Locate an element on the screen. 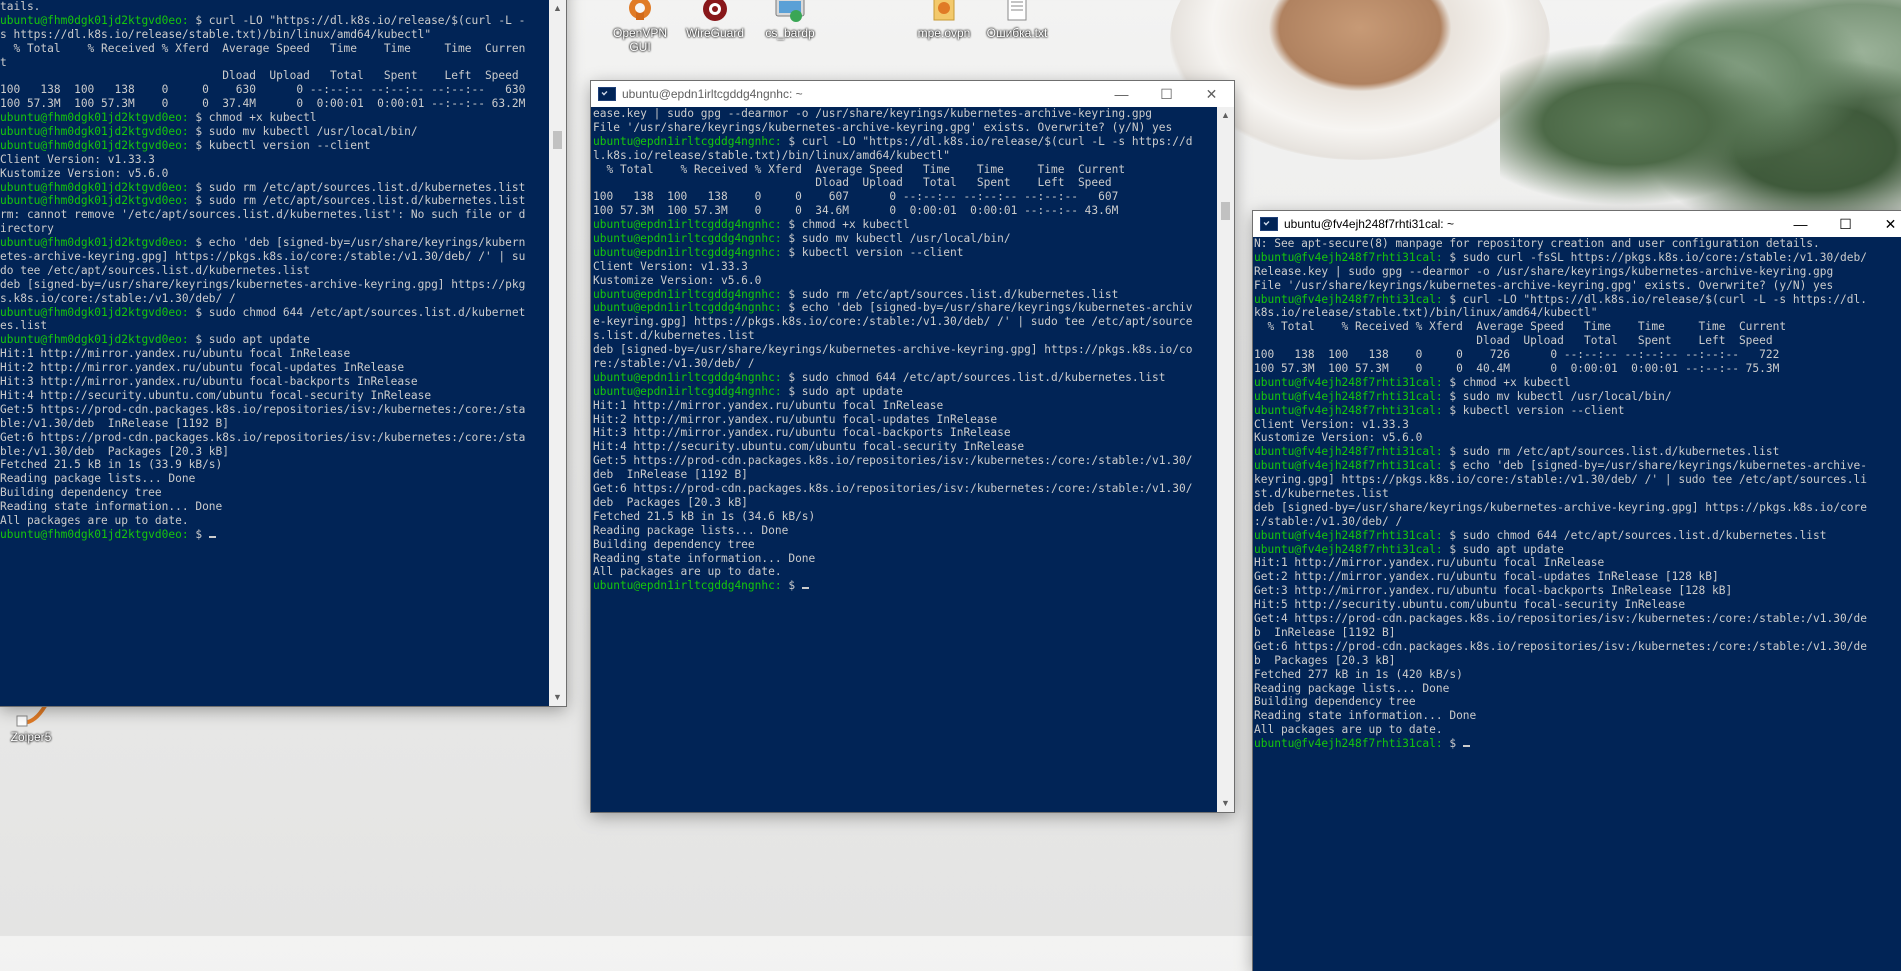  desktop-icon-openvpn: OpenVPN GUI is located at coordinates (640, 27).